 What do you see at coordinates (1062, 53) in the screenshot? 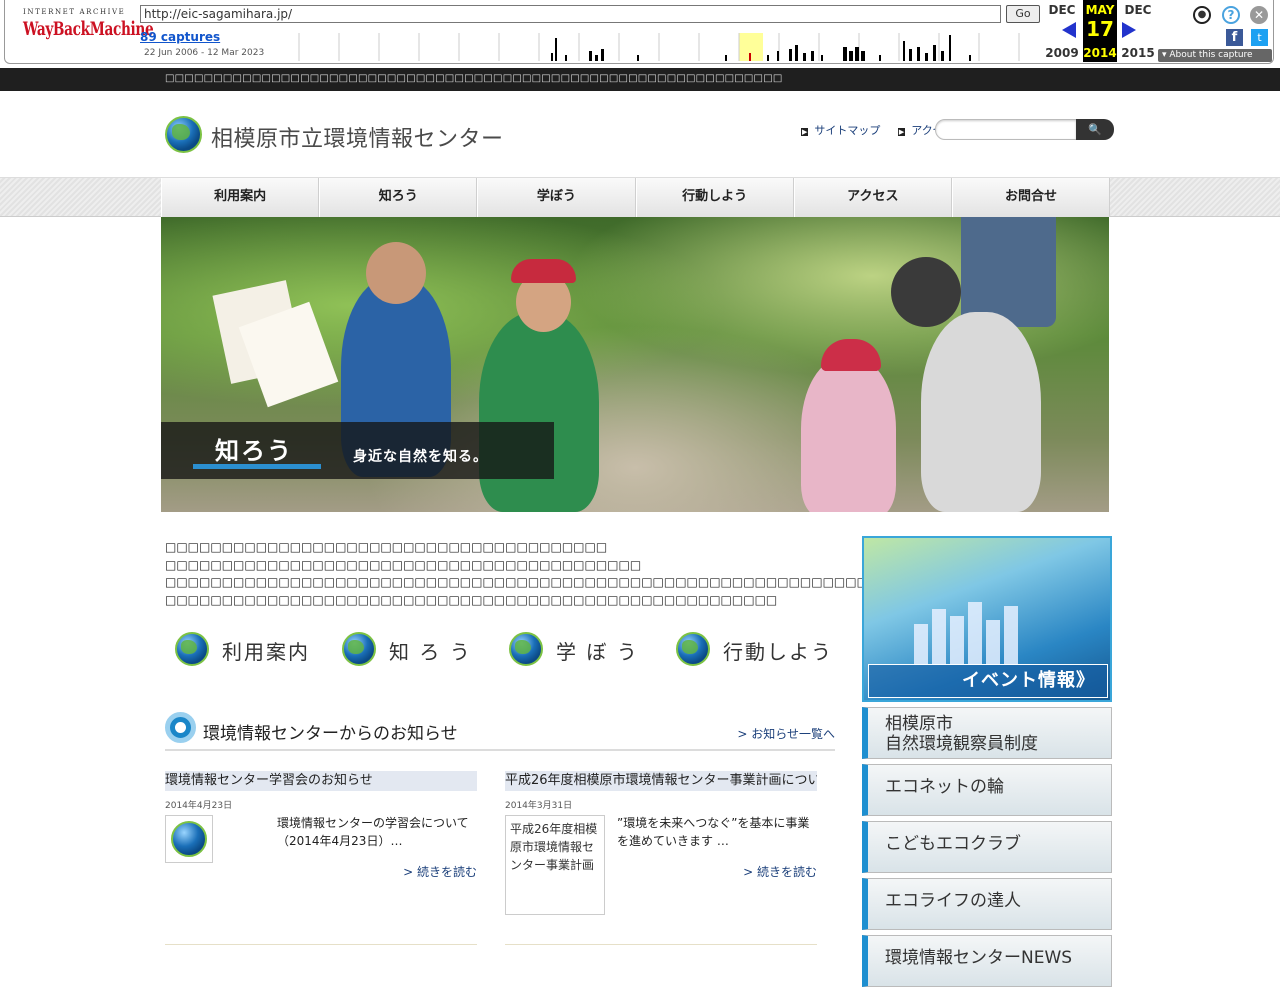
I see `wayback-prev-year: 2009` at bounding box center [1062, 53].